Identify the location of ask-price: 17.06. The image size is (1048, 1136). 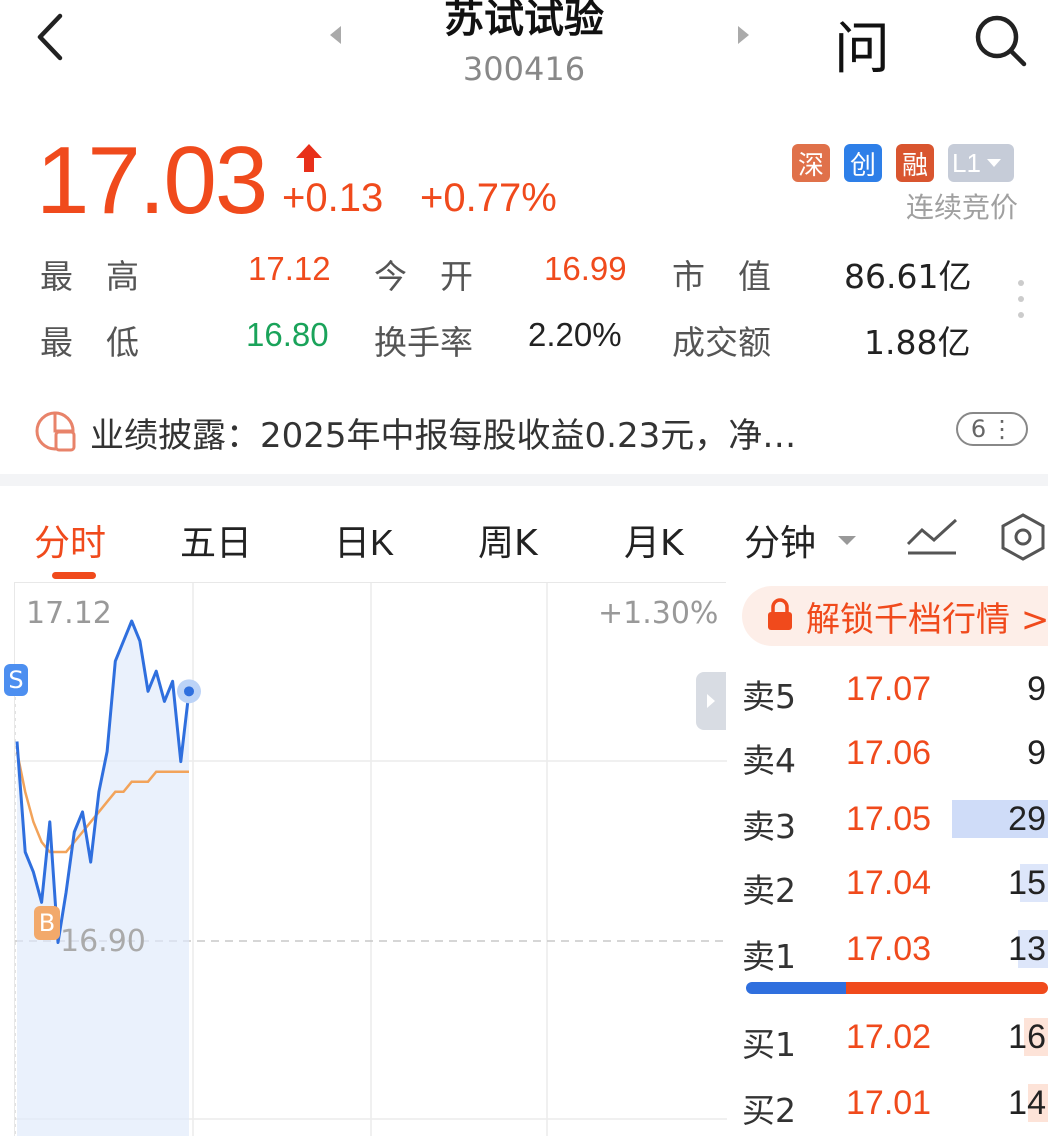
(889, 753).